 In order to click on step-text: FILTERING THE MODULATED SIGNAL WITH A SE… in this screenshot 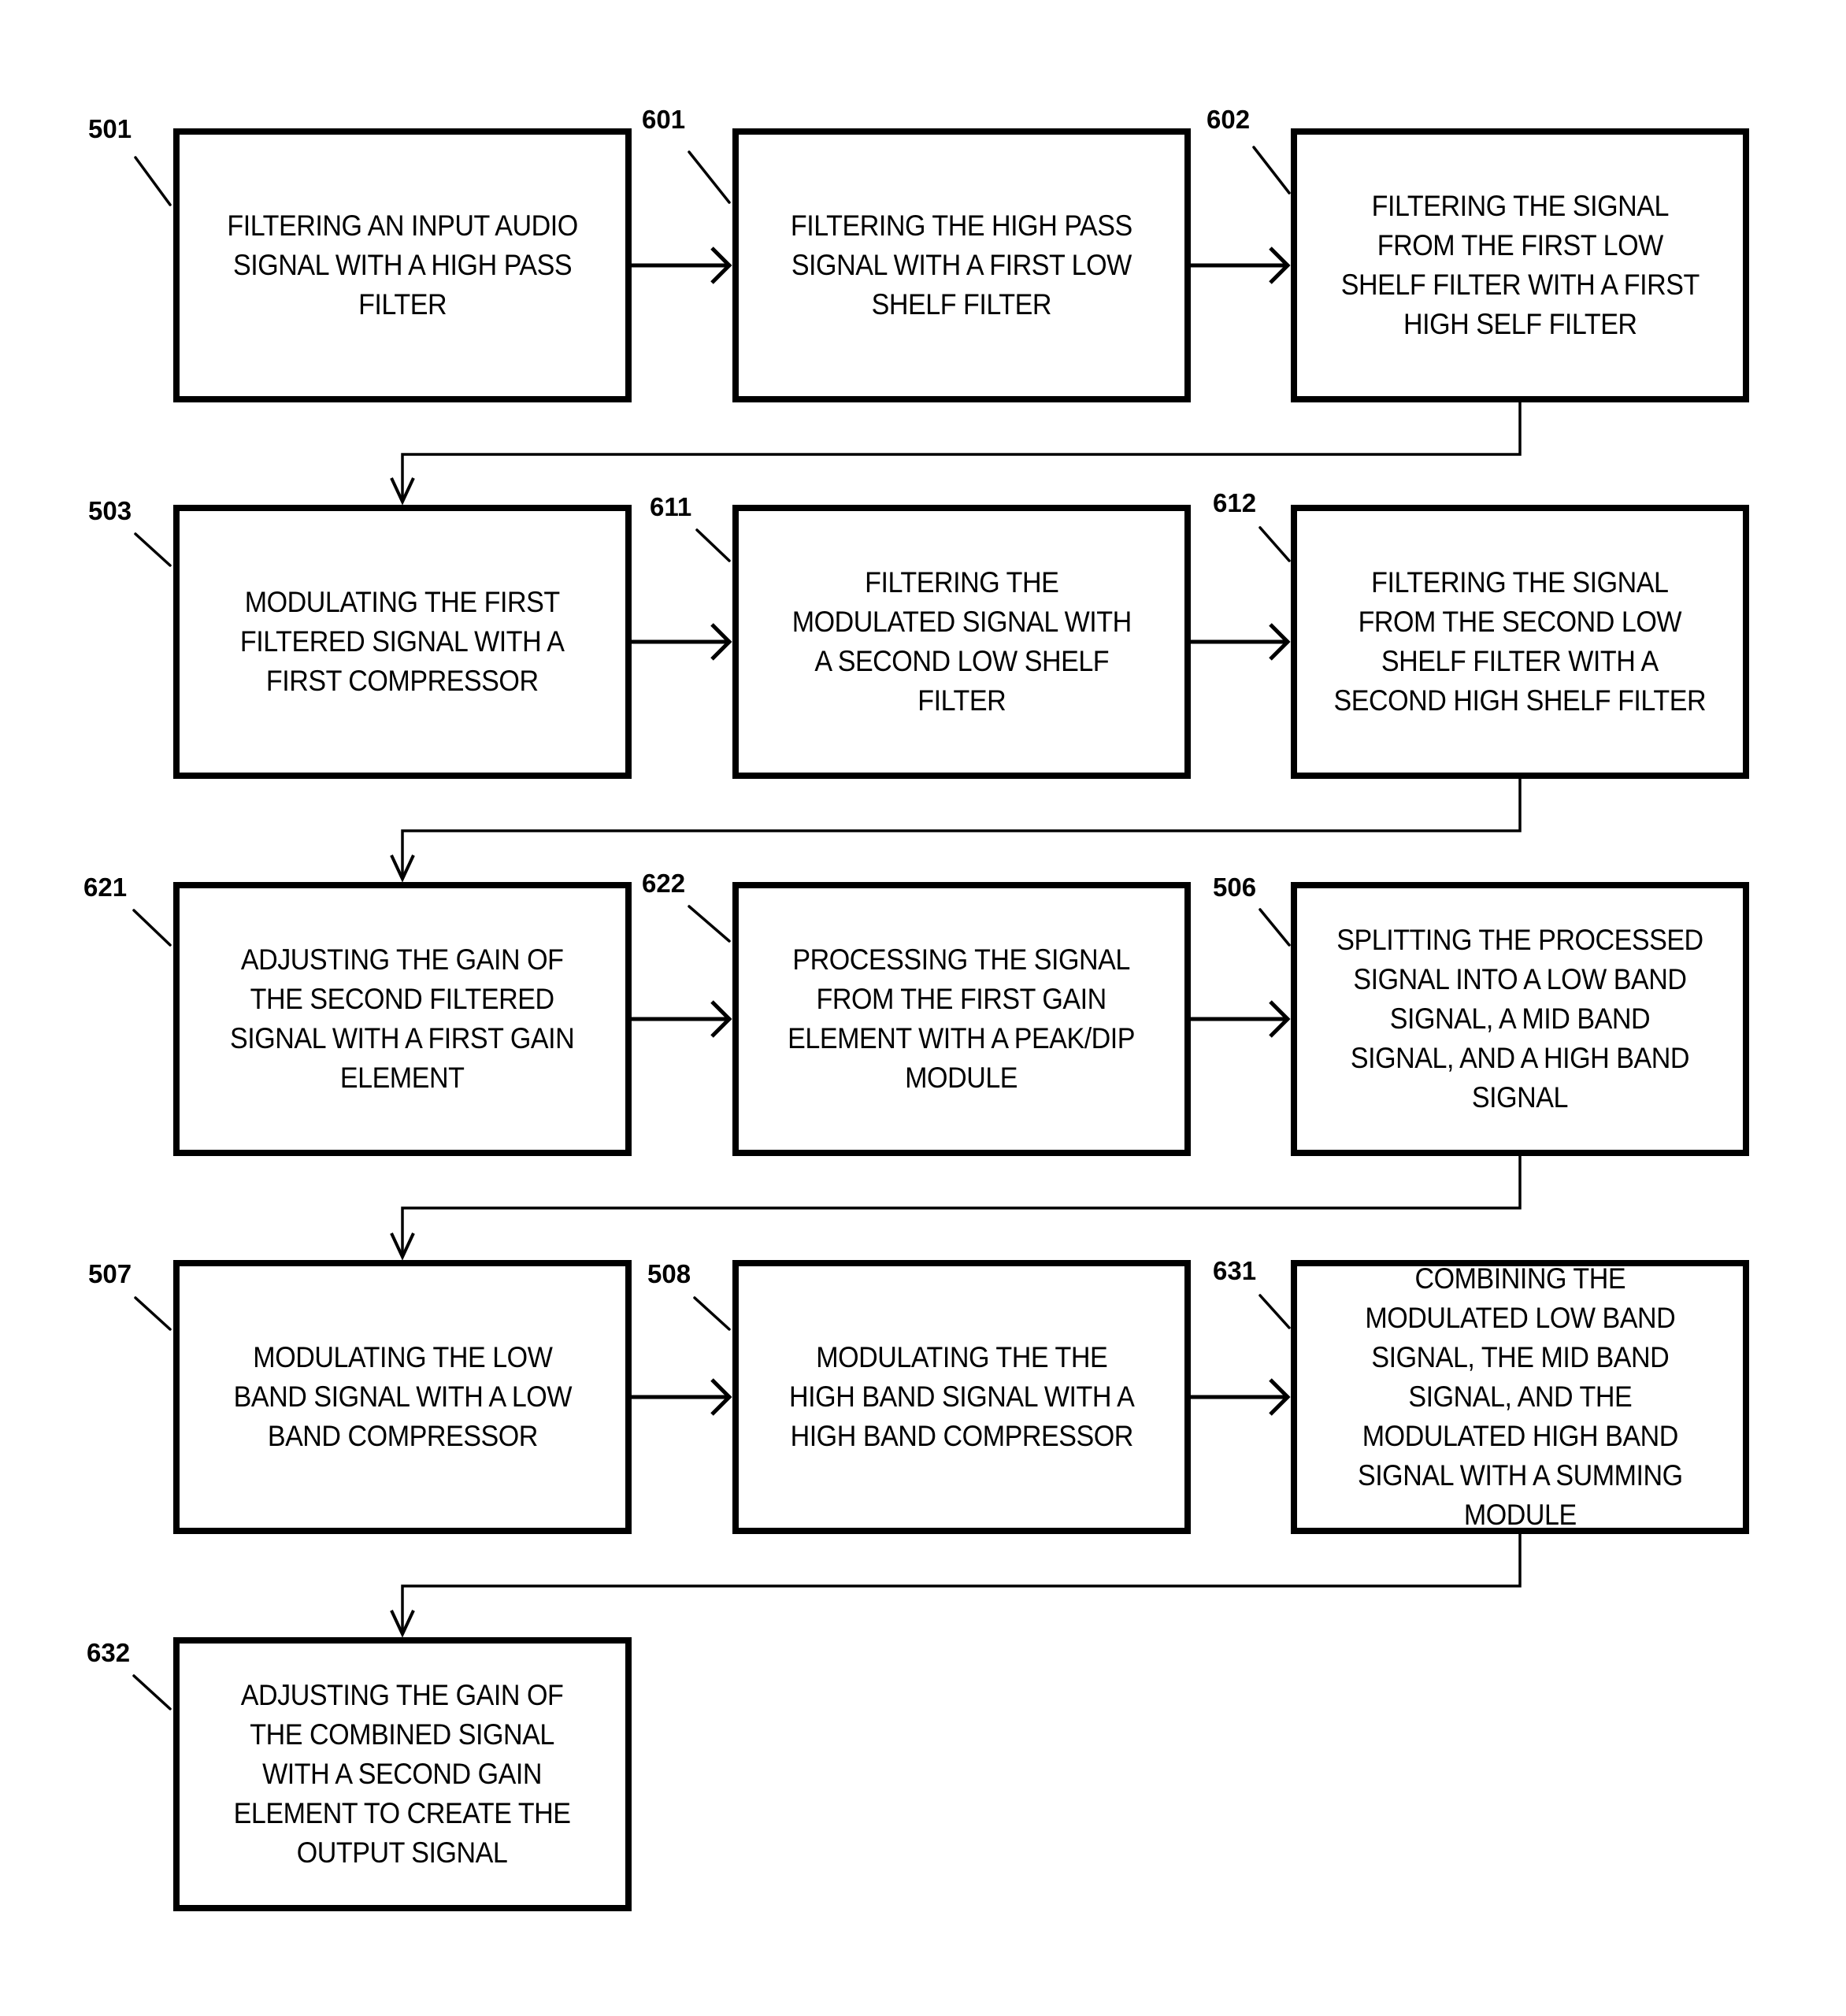, I will do `click(962, 641)`.